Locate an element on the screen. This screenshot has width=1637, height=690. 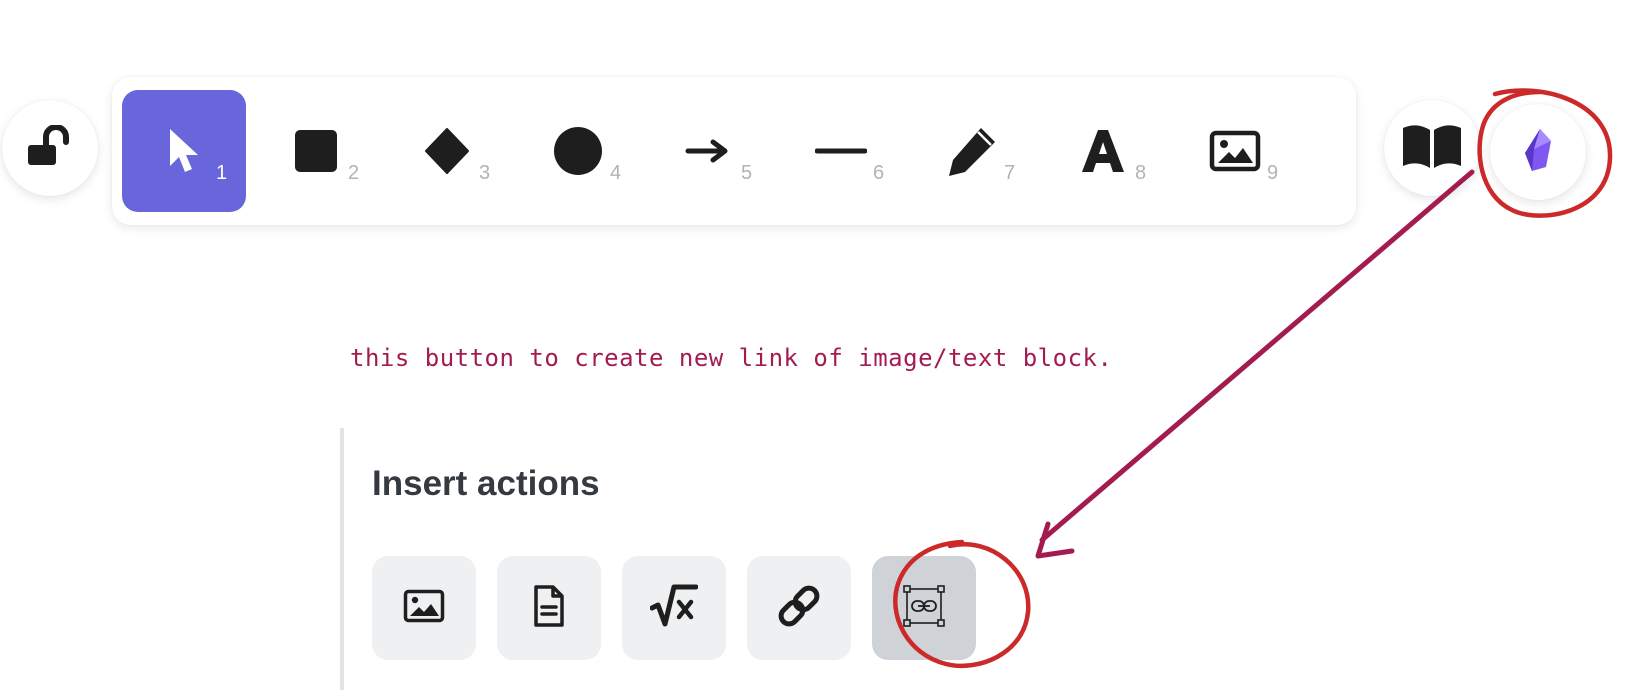
text-tool: 8 is located at coordinates (1103, 151).